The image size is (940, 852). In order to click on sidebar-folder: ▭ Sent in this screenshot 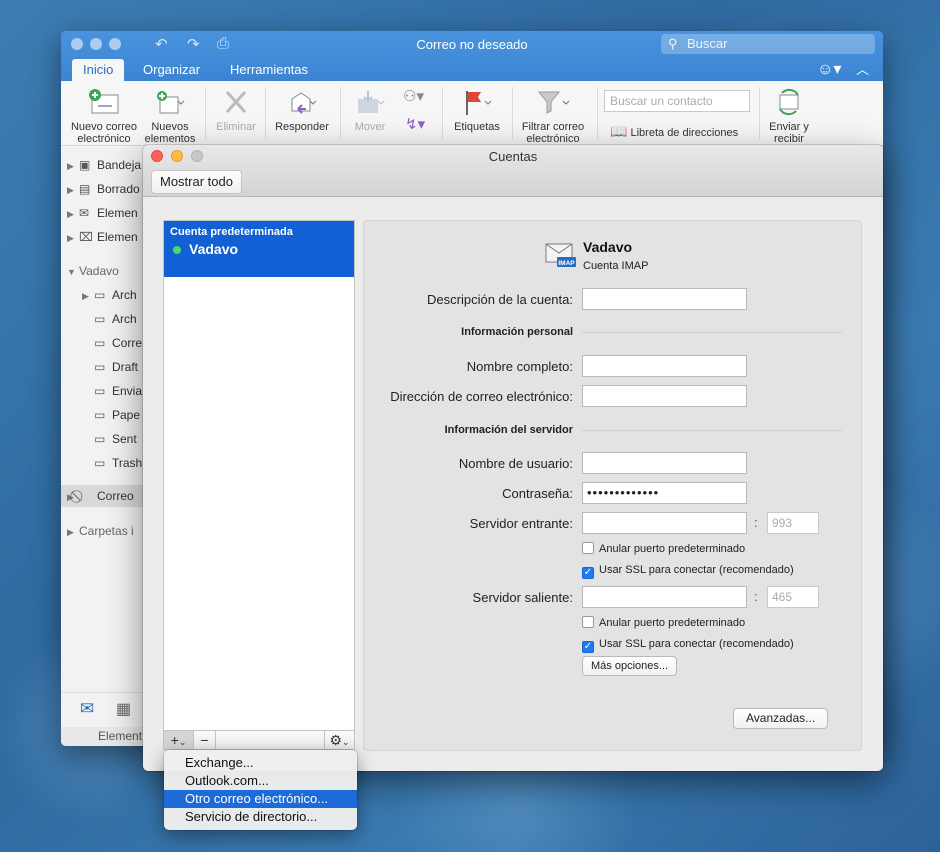, I will do `click(115, 439)`.